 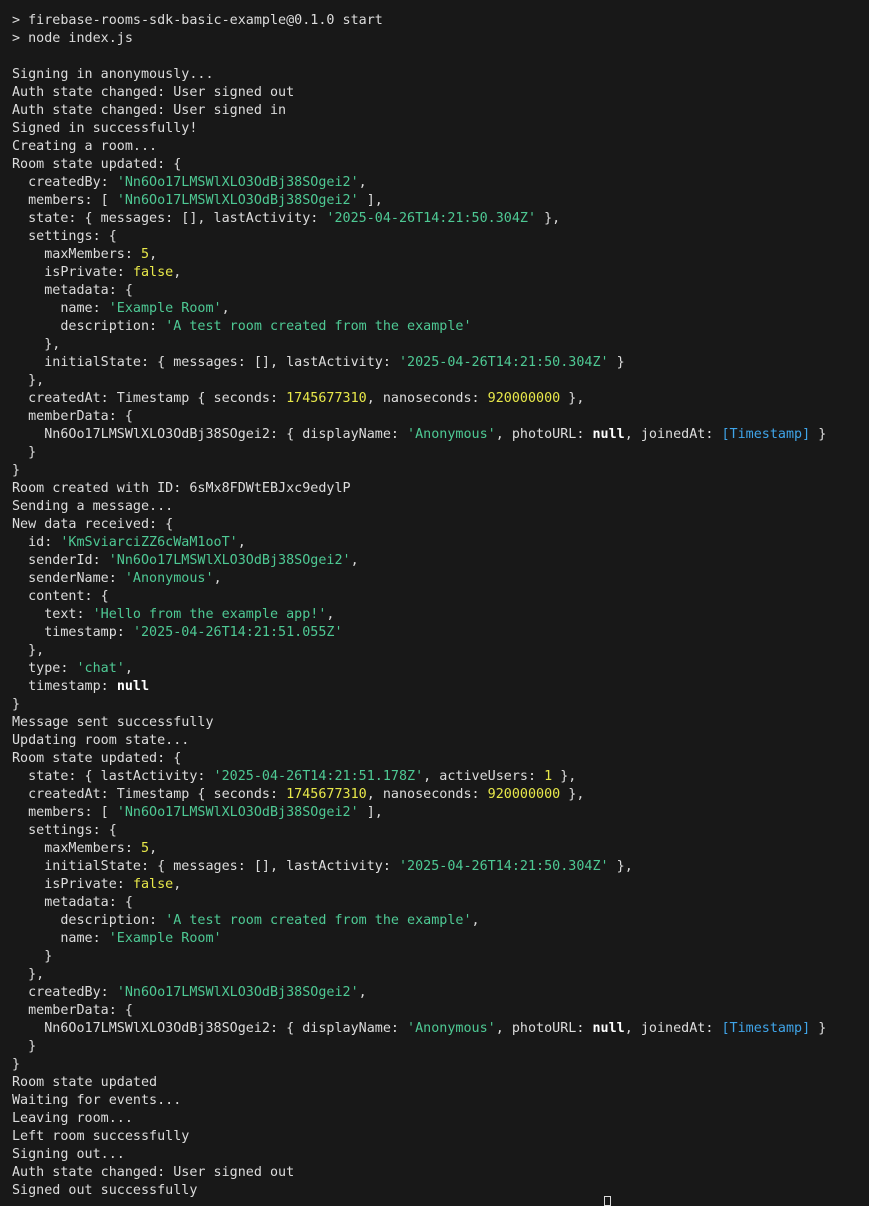 I want to click on special-value: [Timestamp], so click(x=766, y=1028).